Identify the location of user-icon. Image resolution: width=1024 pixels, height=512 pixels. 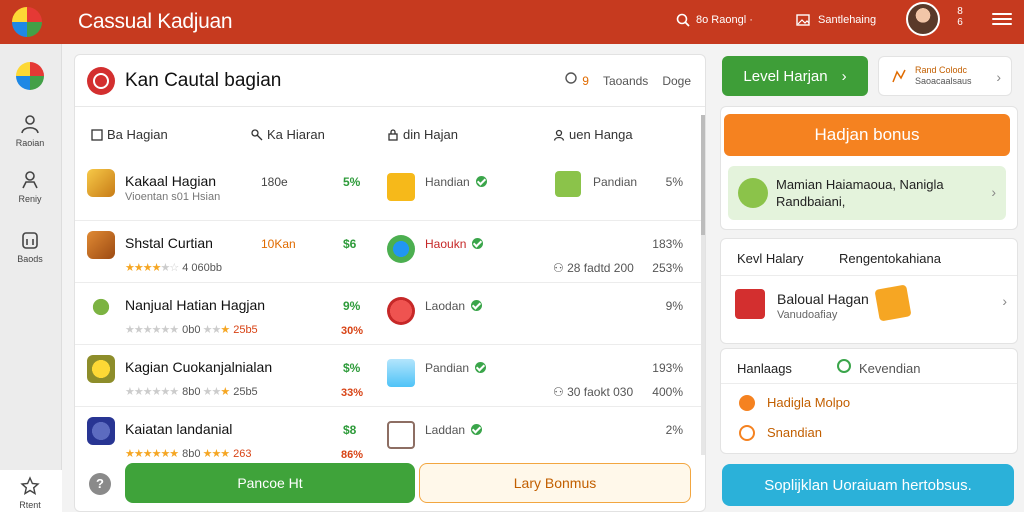
(559, 135).